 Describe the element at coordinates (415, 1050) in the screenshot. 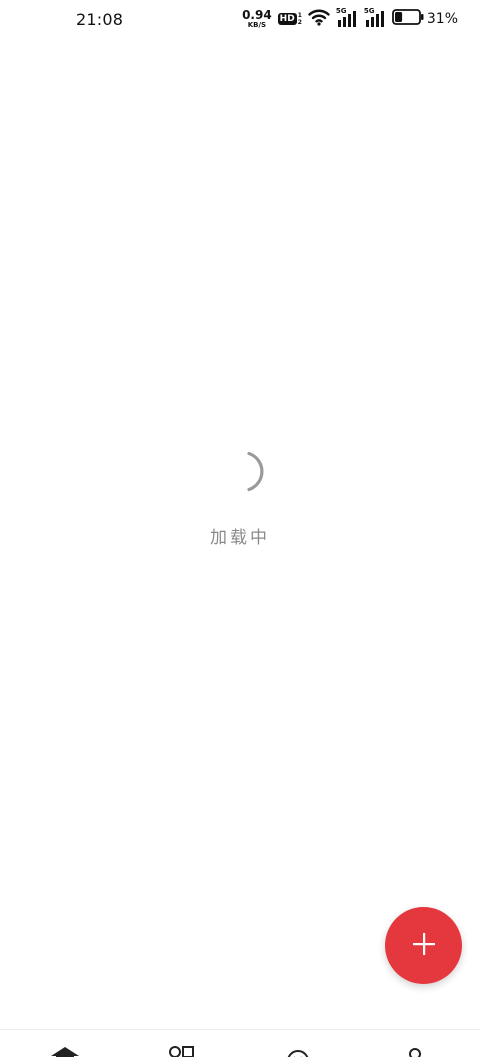

I see `nav-item-profile` at that location.